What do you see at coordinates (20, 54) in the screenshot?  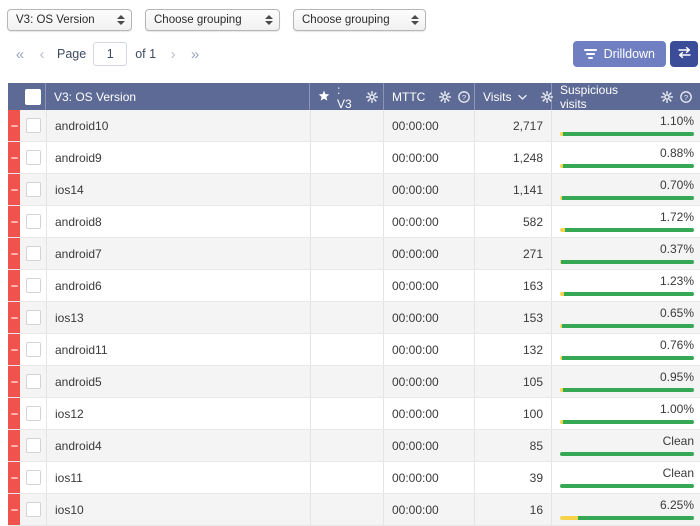 I see `first-page-button: «` at bounding box center [20, 54].